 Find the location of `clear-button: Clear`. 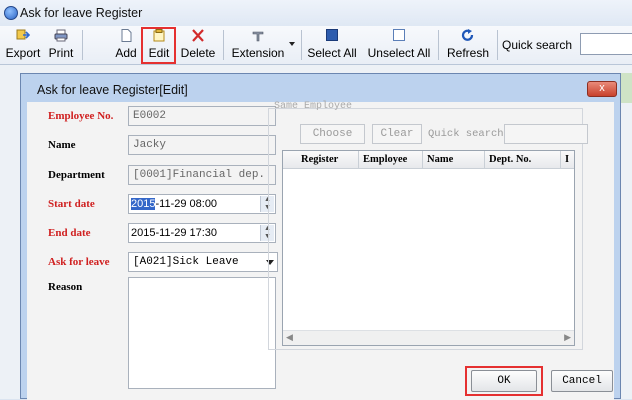

clear-button: Clear is located at coordinates (397, 134).